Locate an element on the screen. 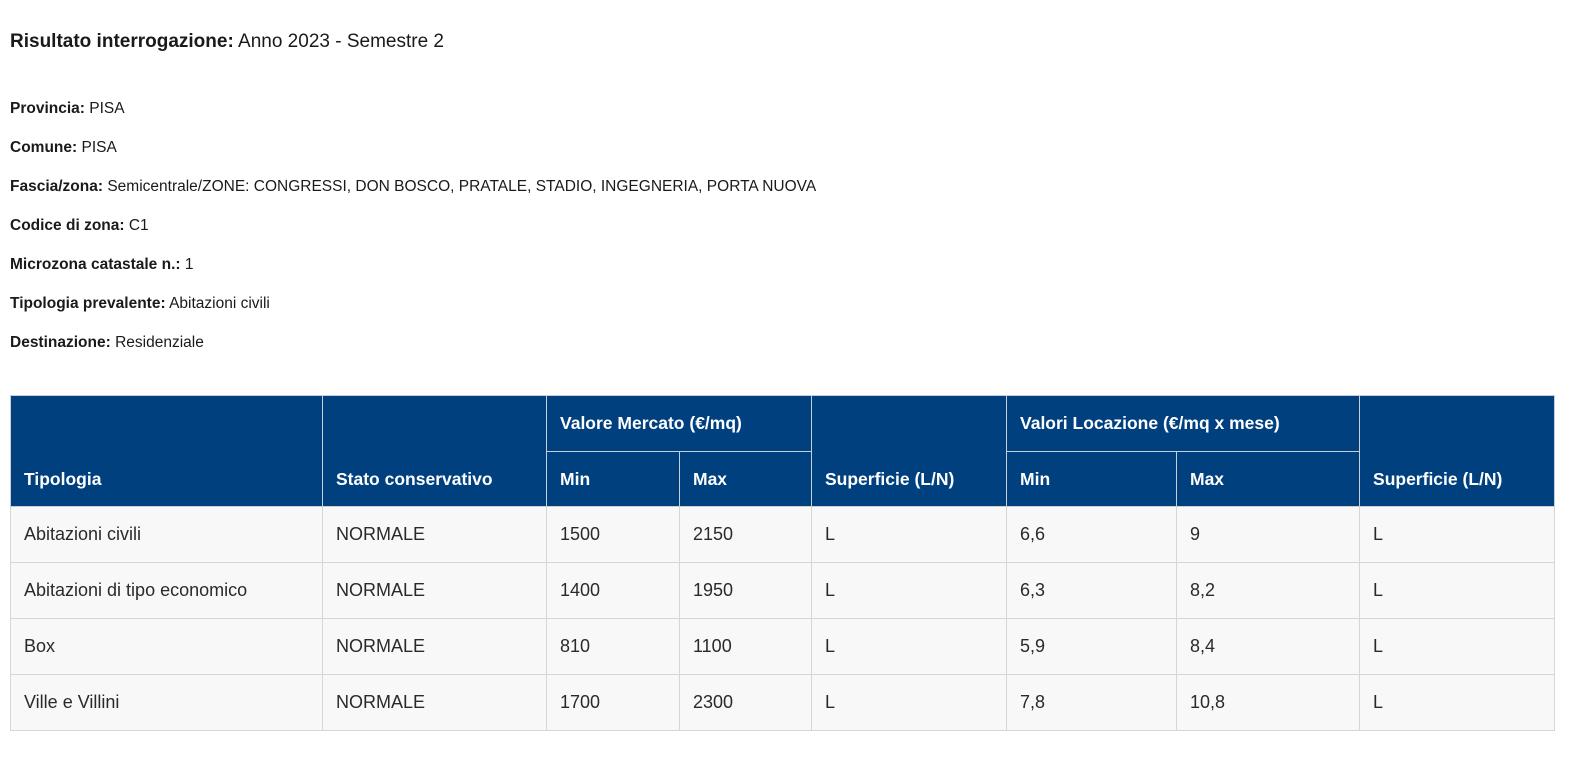  meta-key: Tipologia prevalente: is located at coordinates (88, 303).